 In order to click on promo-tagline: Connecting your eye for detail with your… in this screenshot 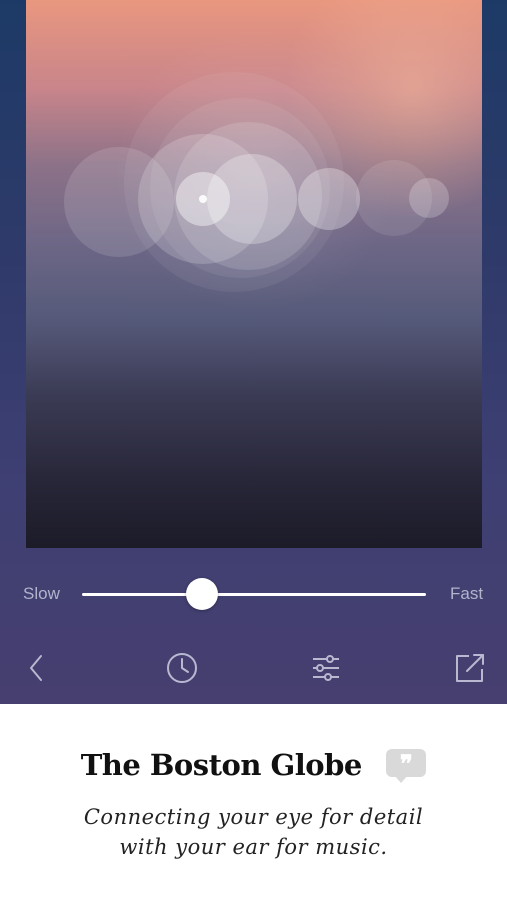, I will do `click(253, 832)`.